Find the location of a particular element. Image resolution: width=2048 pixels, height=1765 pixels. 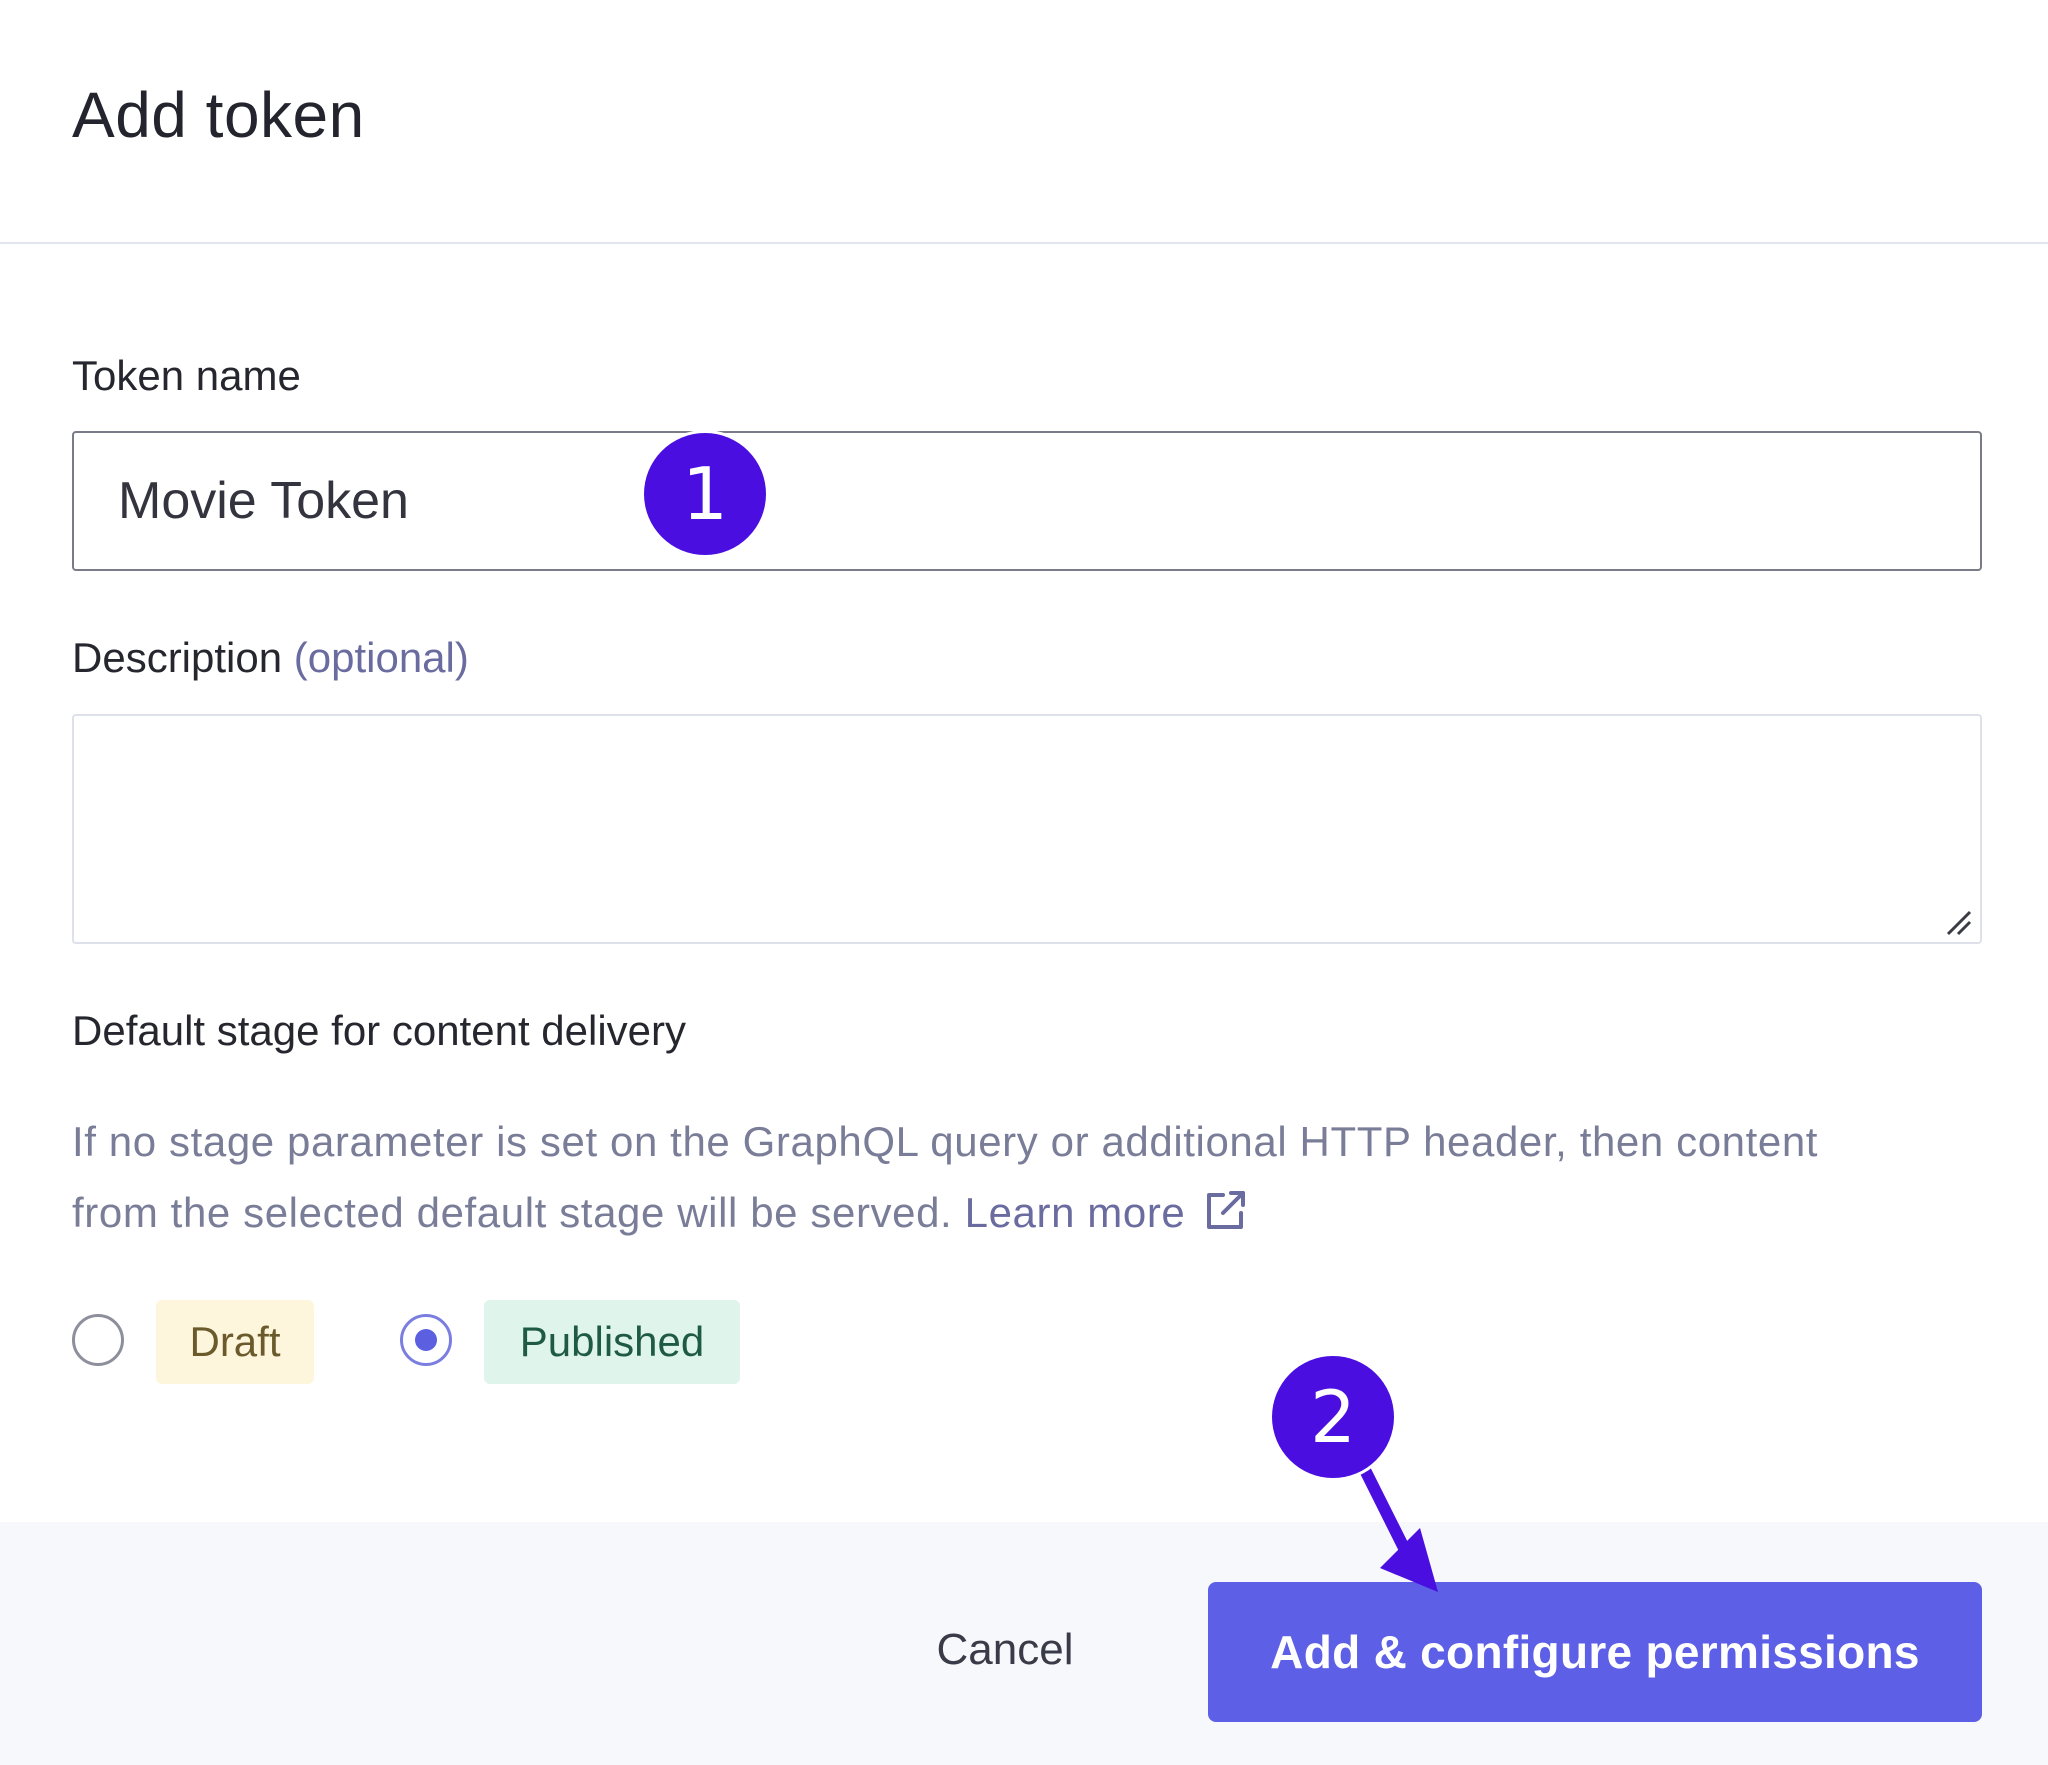

dialog-header: Add token is located at coordinates (1024, 122).